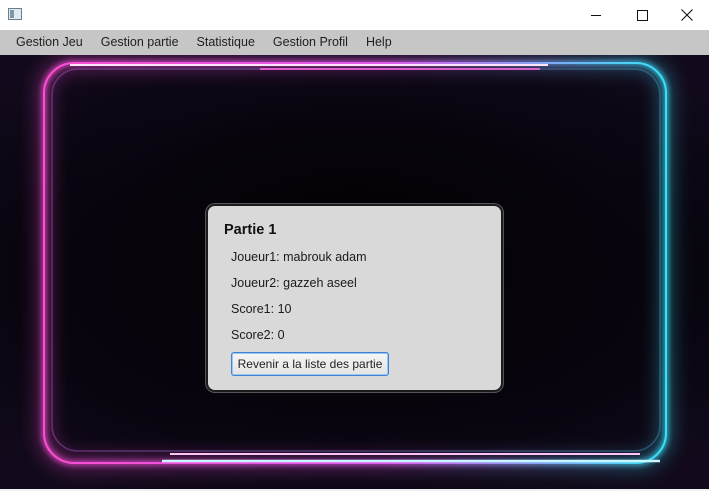  Describe the element at coordinates (254, 335) in the screenshot. I see `score2-label: Score2:` at that location.